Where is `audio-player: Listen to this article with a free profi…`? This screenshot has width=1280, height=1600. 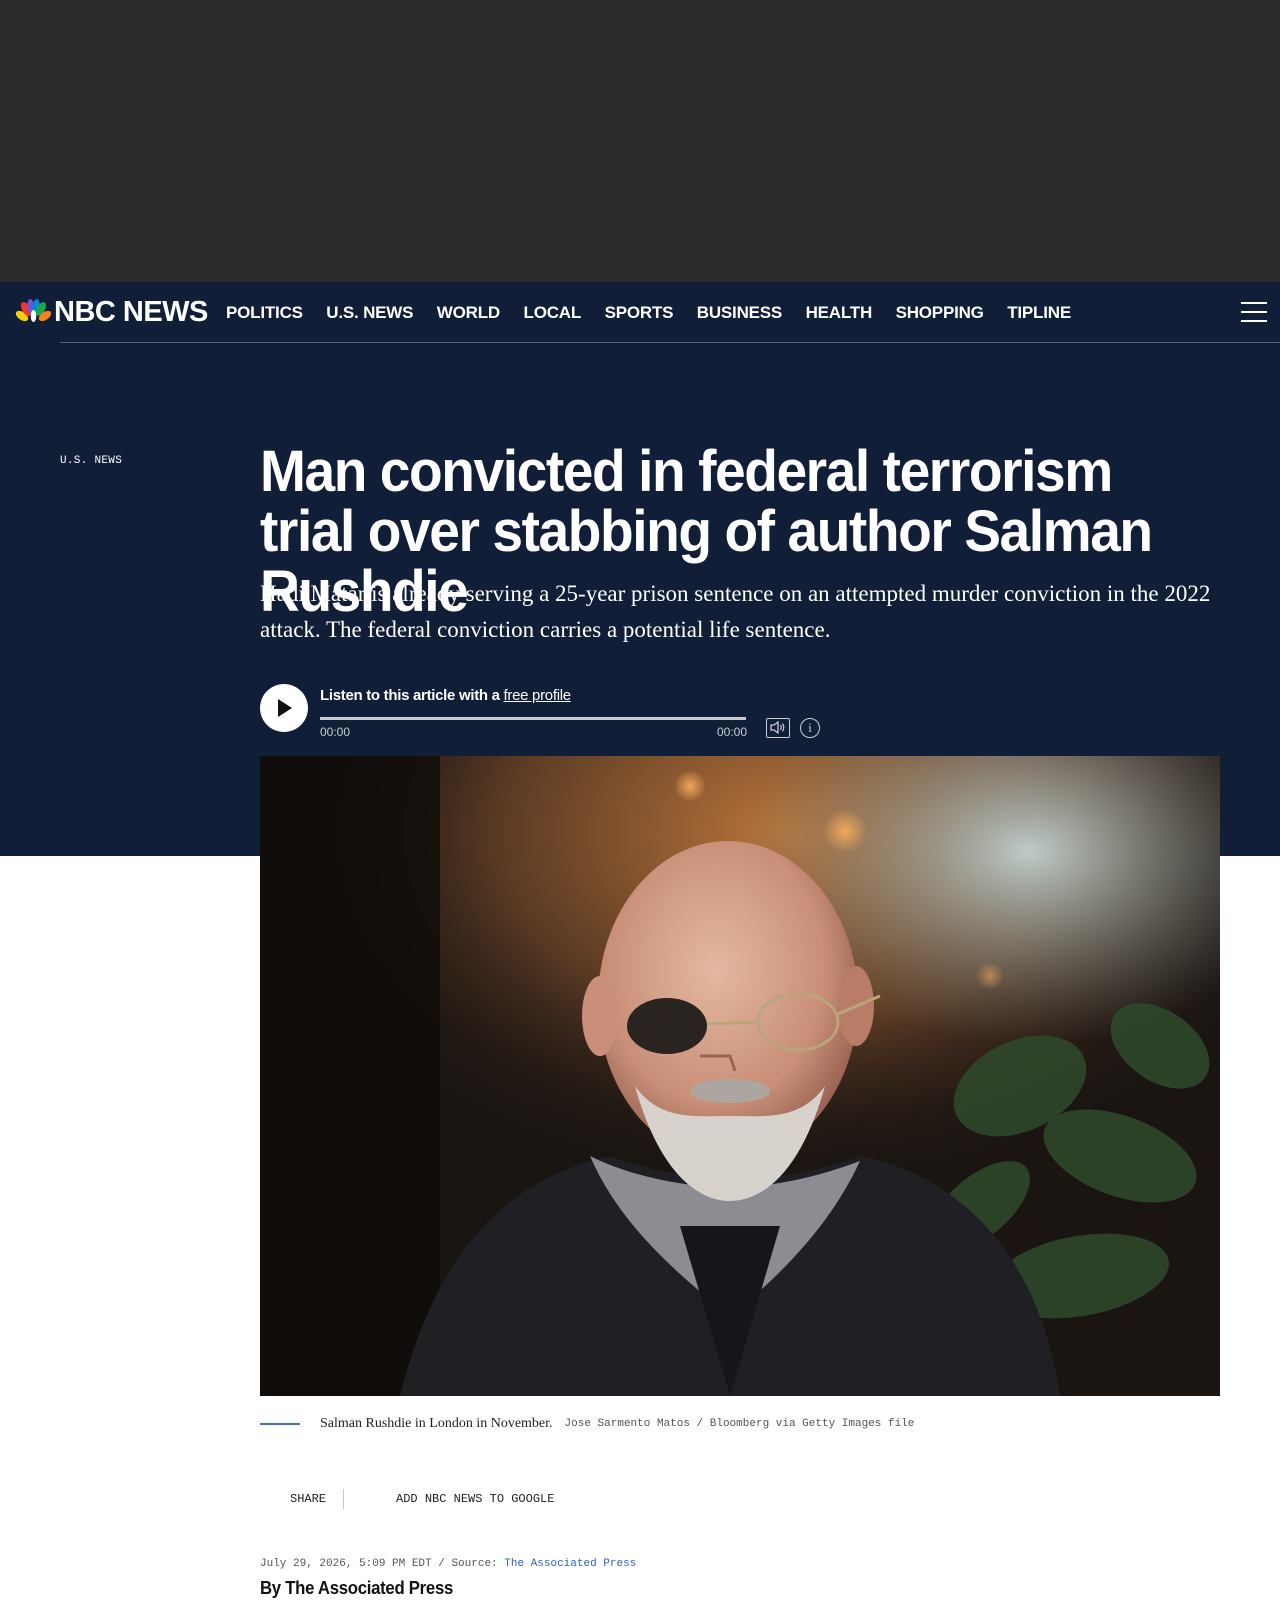
audio-player: Listen to this article with a free profi… is located at coordinates (540, 714).